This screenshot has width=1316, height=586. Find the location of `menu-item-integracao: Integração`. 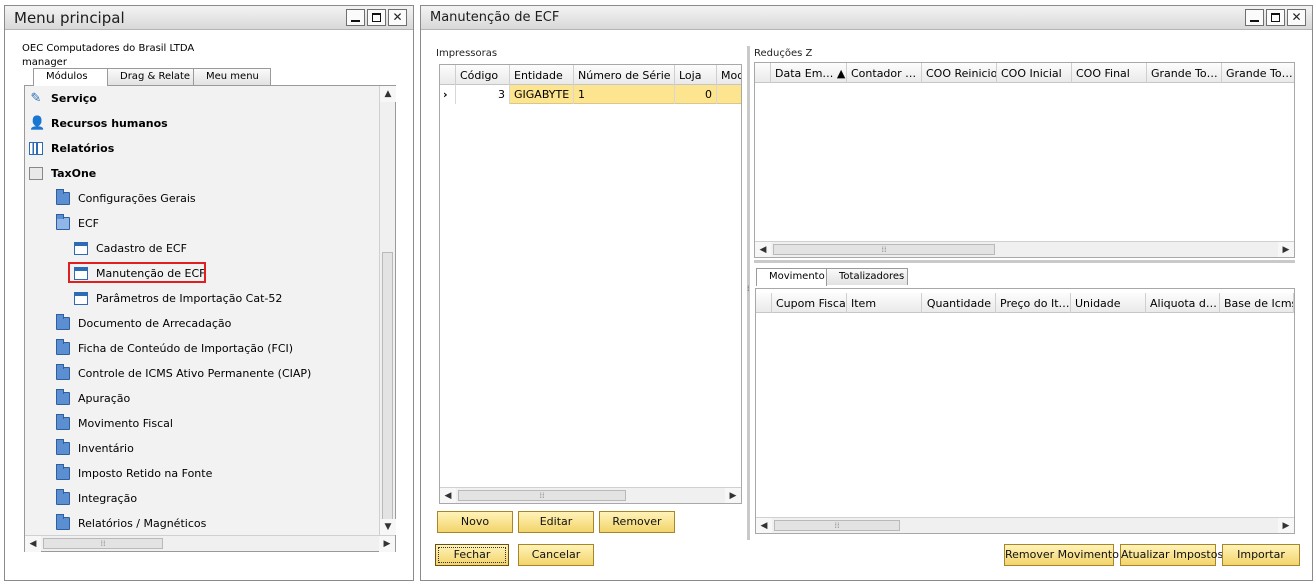

menu-item-integracao: Integração is located at coordinates (202, 498).